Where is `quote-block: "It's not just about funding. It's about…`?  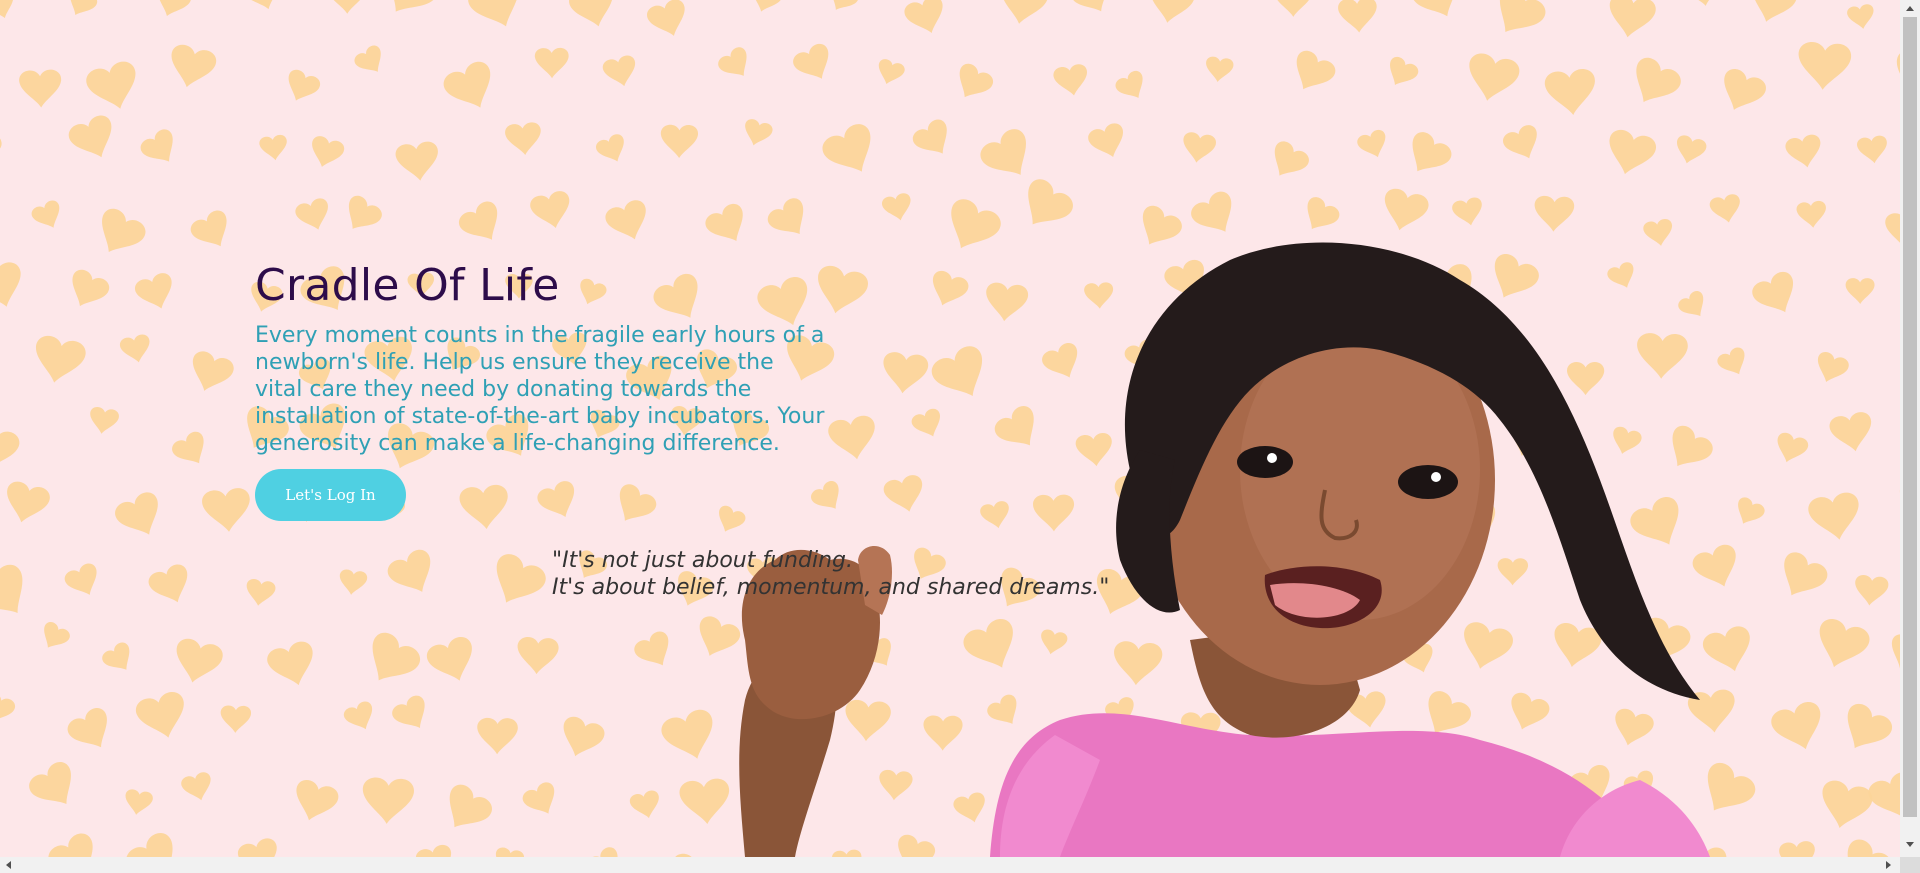
quote-block: "It's not just about funding. It's about… is located at coordinates (830, 574).